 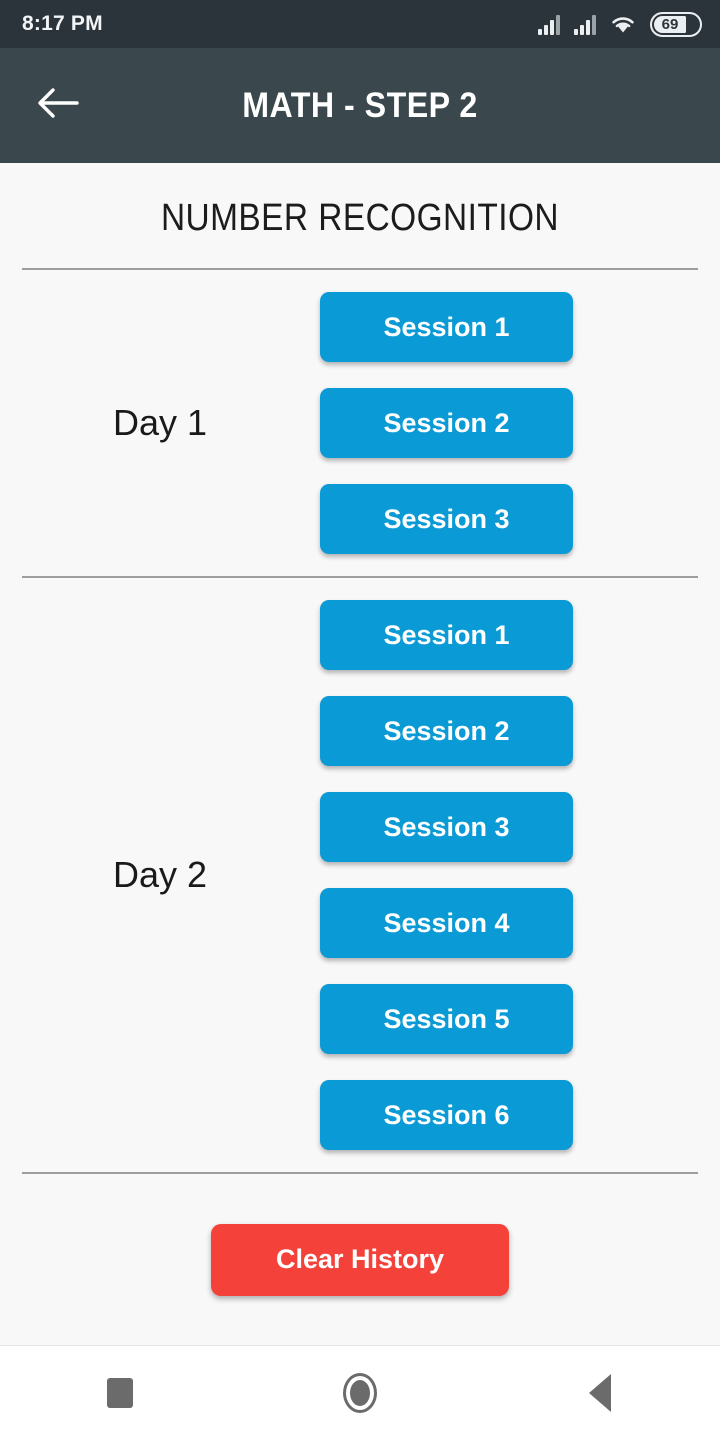 What do you see at coordinates (160, 422) in the screenshot?
I see `day-label: Day 1` at bounding box center [160, 422].